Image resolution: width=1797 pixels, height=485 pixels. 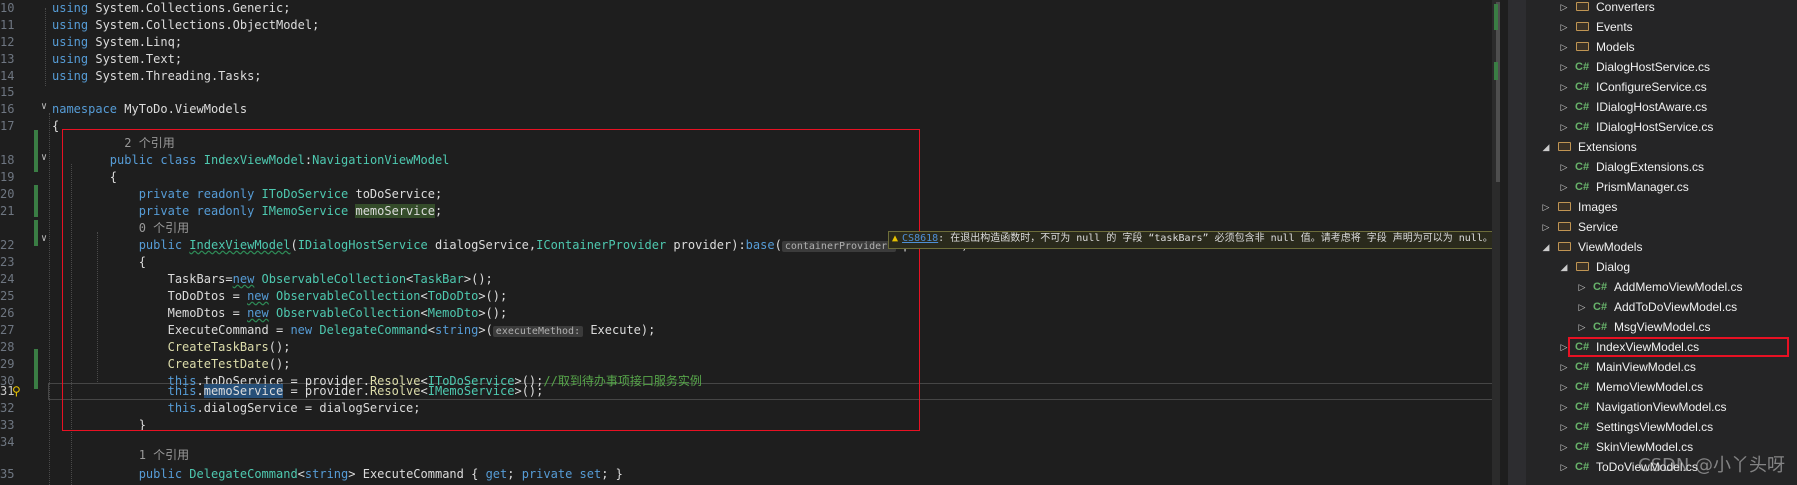 I want to click on line-number: 12, so click(x=7, y=42).